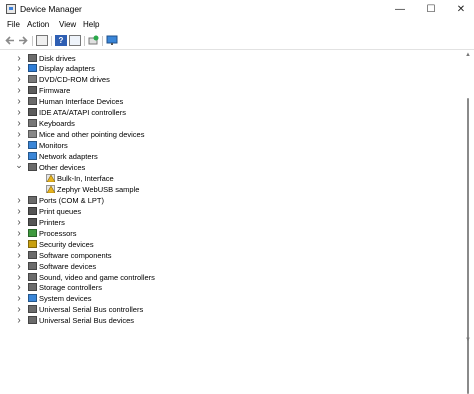  I want to click on tree-node-label: Zephyr WebUSB sample, so click(98, 189).